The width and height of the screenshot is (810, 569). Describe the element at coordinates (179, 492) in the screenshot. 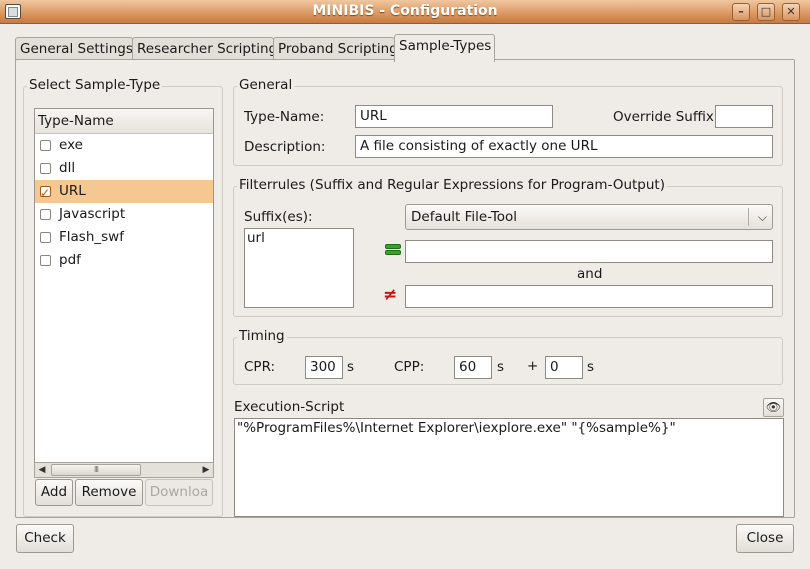

I see `download-button: Downloa` at that location.